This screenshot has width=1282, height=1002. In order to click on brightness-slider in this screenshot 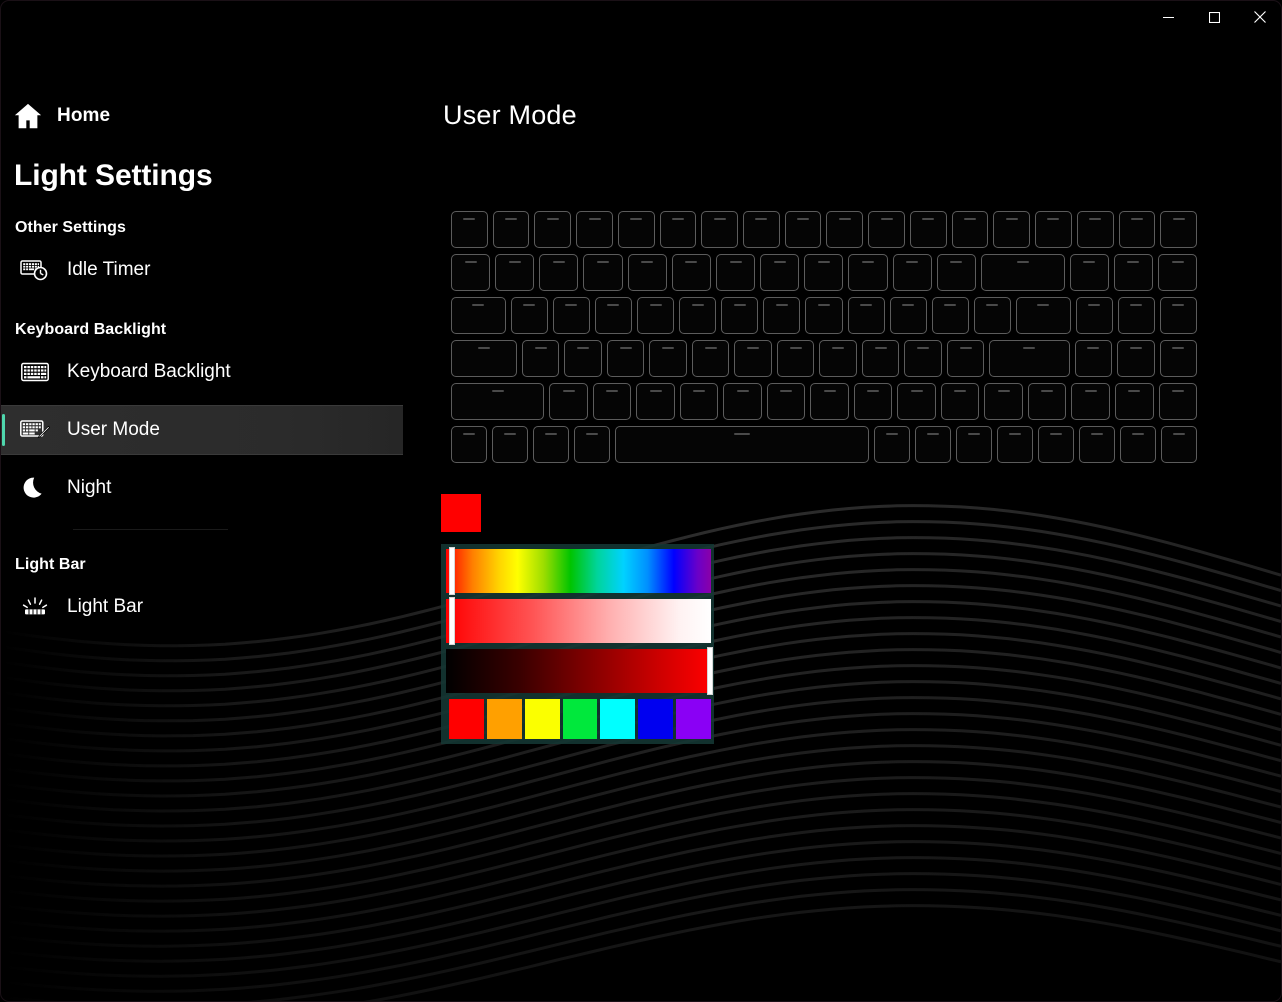, I will do `click(579, 671)`.